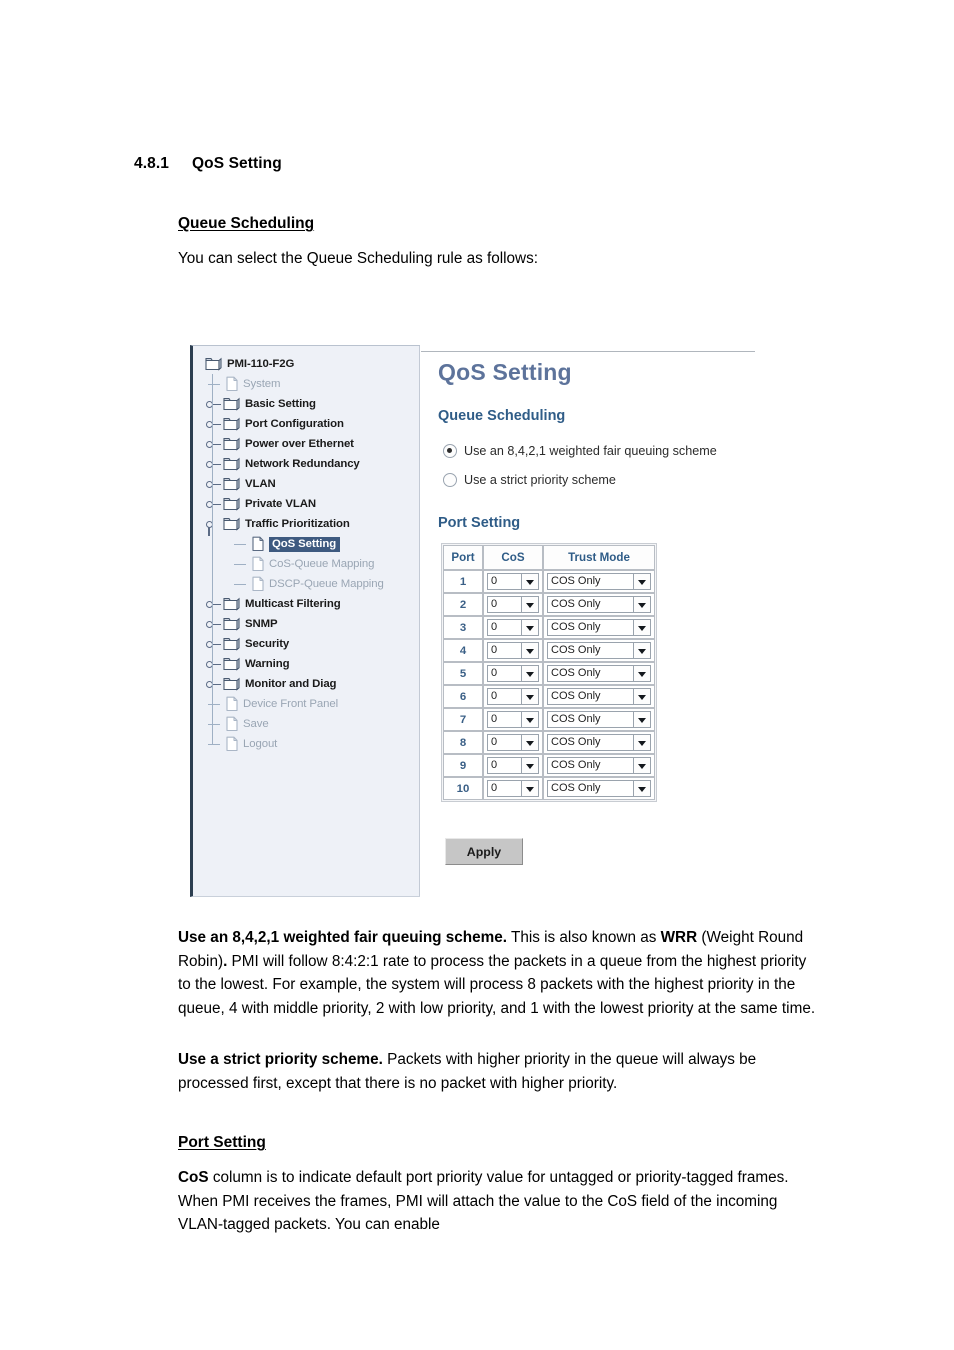 This screenshot has width=954, height=1350. What do you see at coordinates (450, 451) in the screenshot?
I see `radio-wrr-indicator` at bounding box center [450, 451].